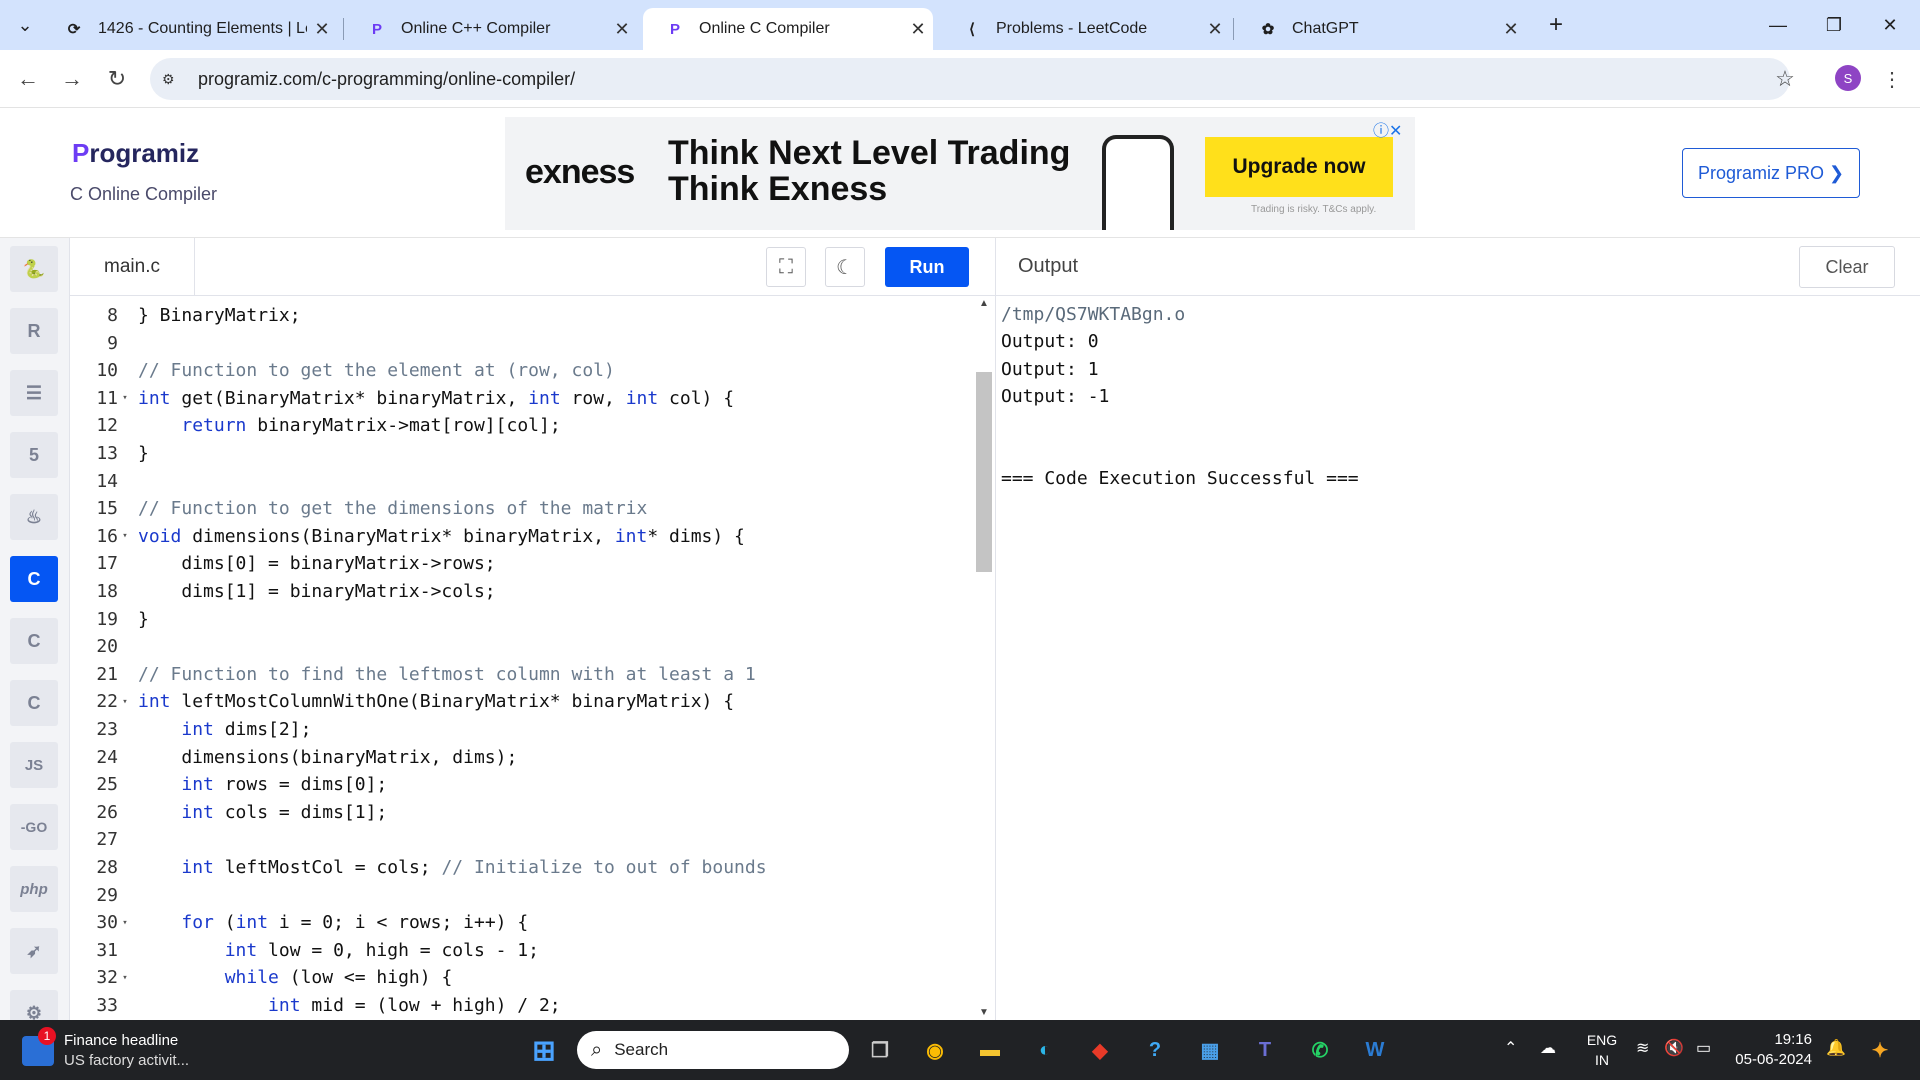 This screenshot has width=1920, height=1080. I want to click on battery-icon: ▭, so click(1703, 1048).